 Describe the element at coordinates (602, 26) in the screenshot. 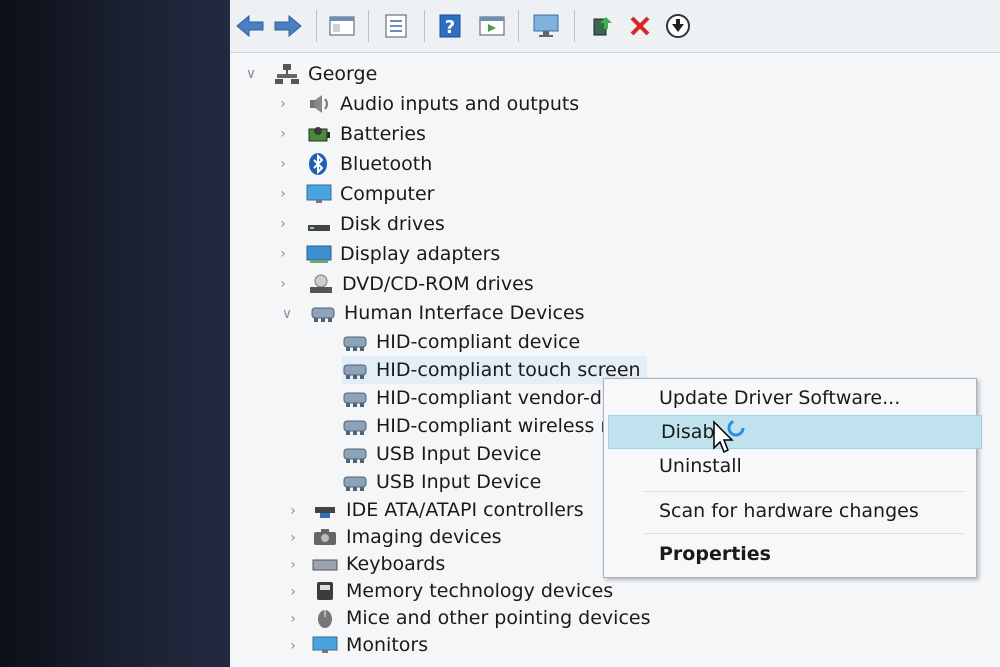

I see `update-driver-icon` at that location.